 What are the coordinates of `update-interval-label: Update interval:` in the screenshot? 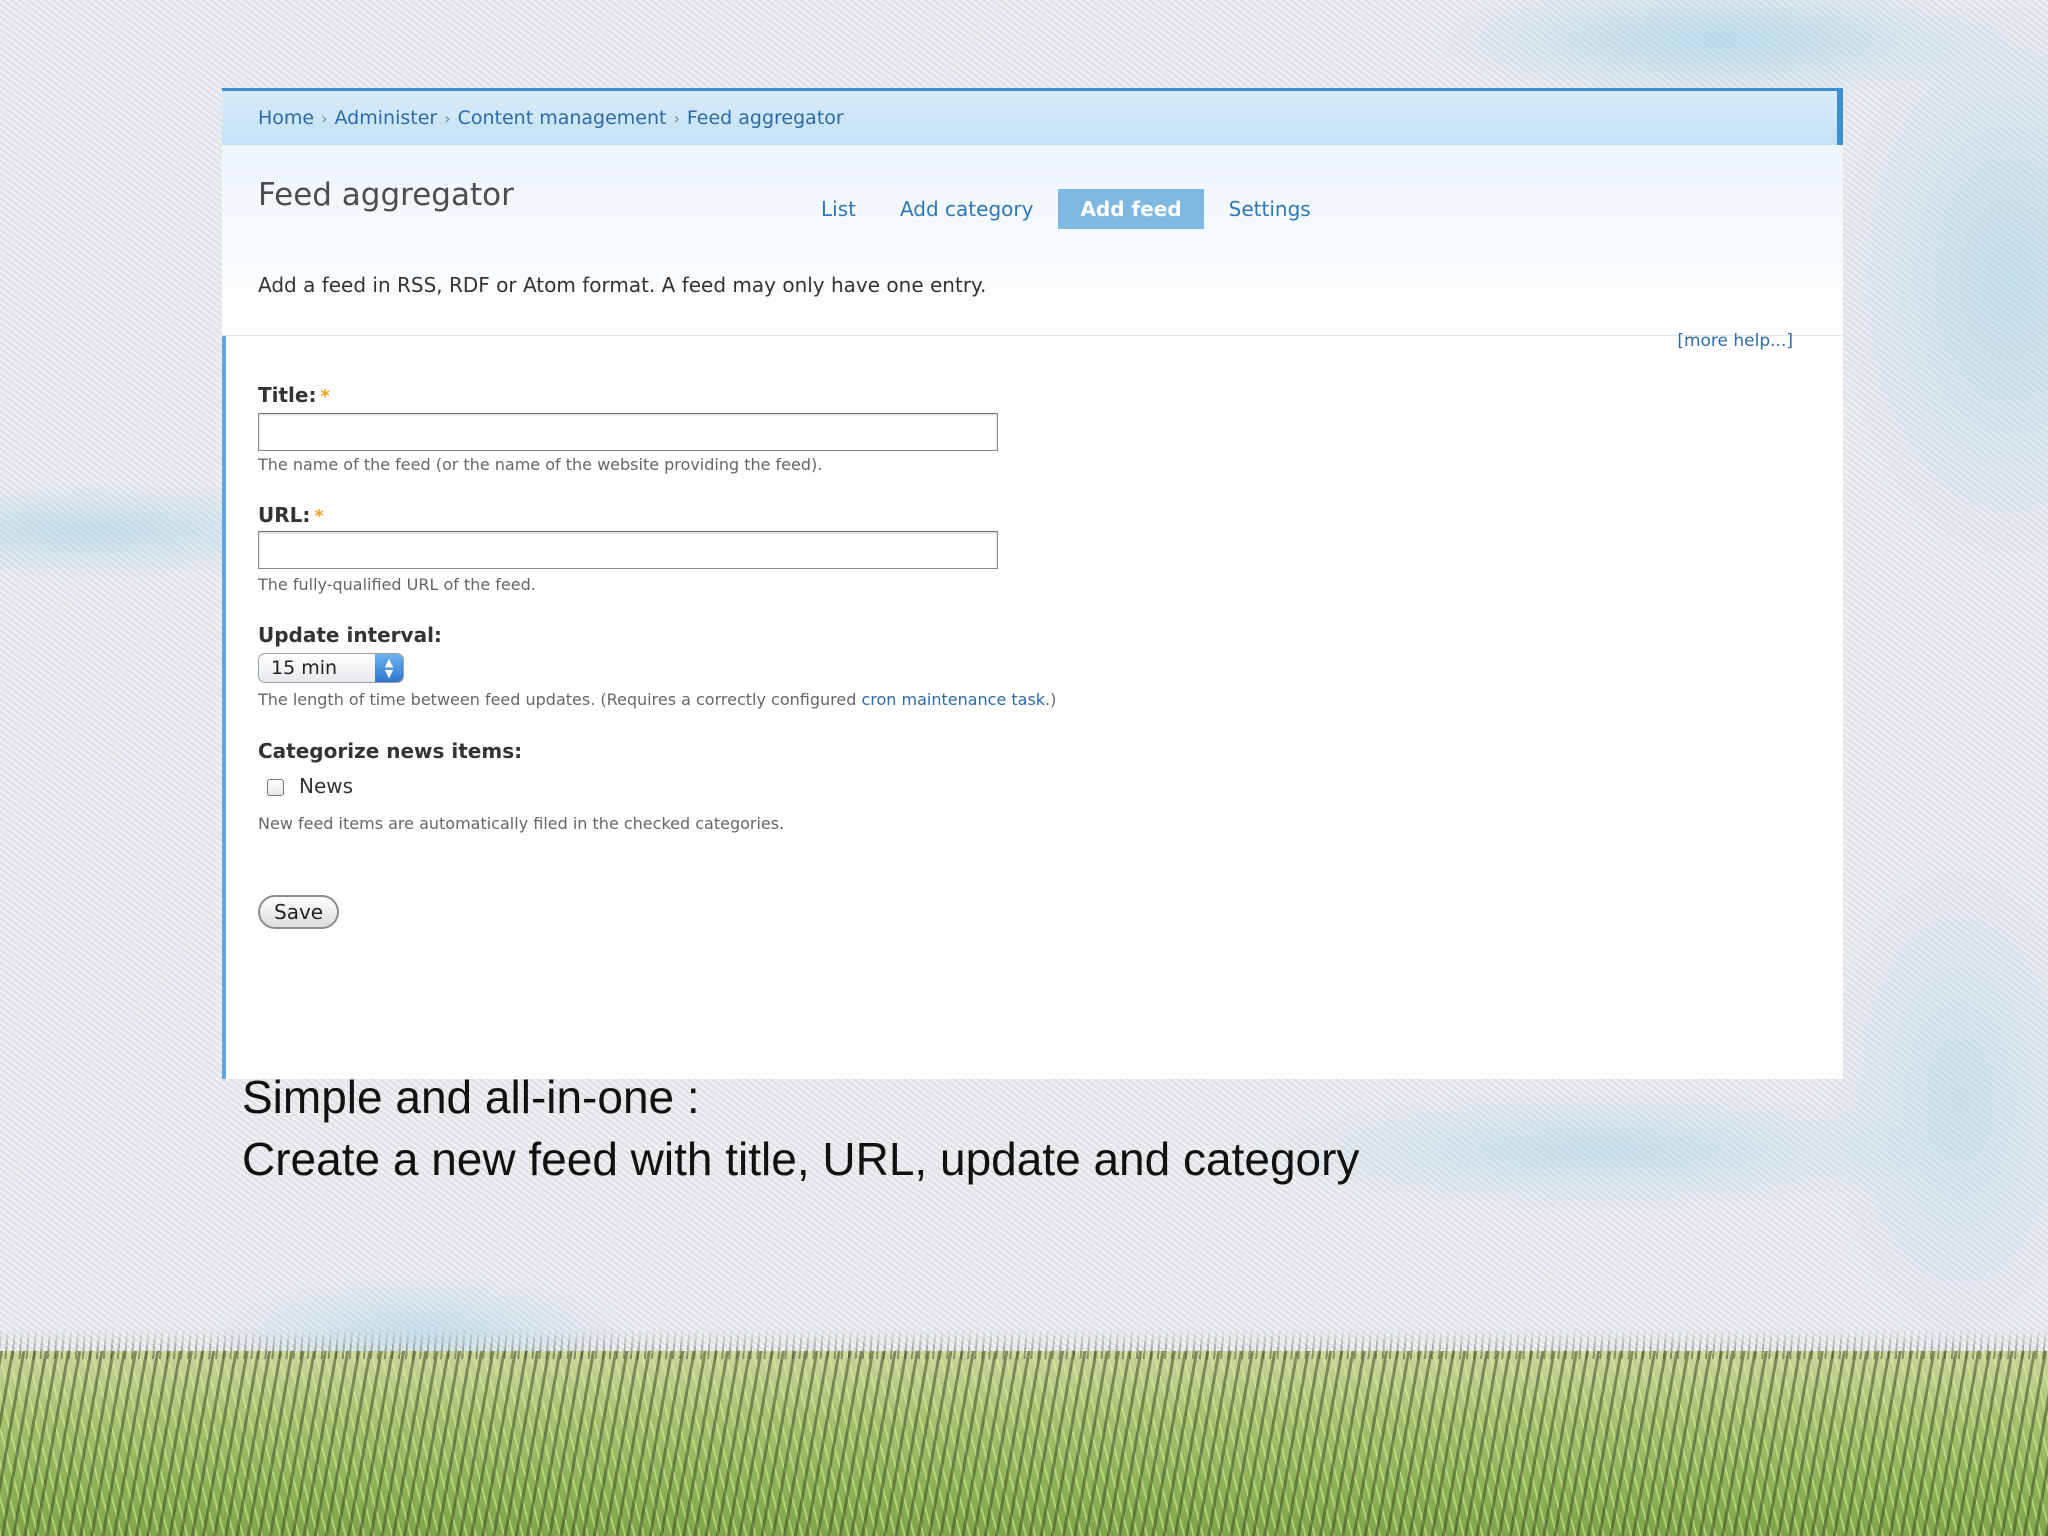 It's located at (350, 635).